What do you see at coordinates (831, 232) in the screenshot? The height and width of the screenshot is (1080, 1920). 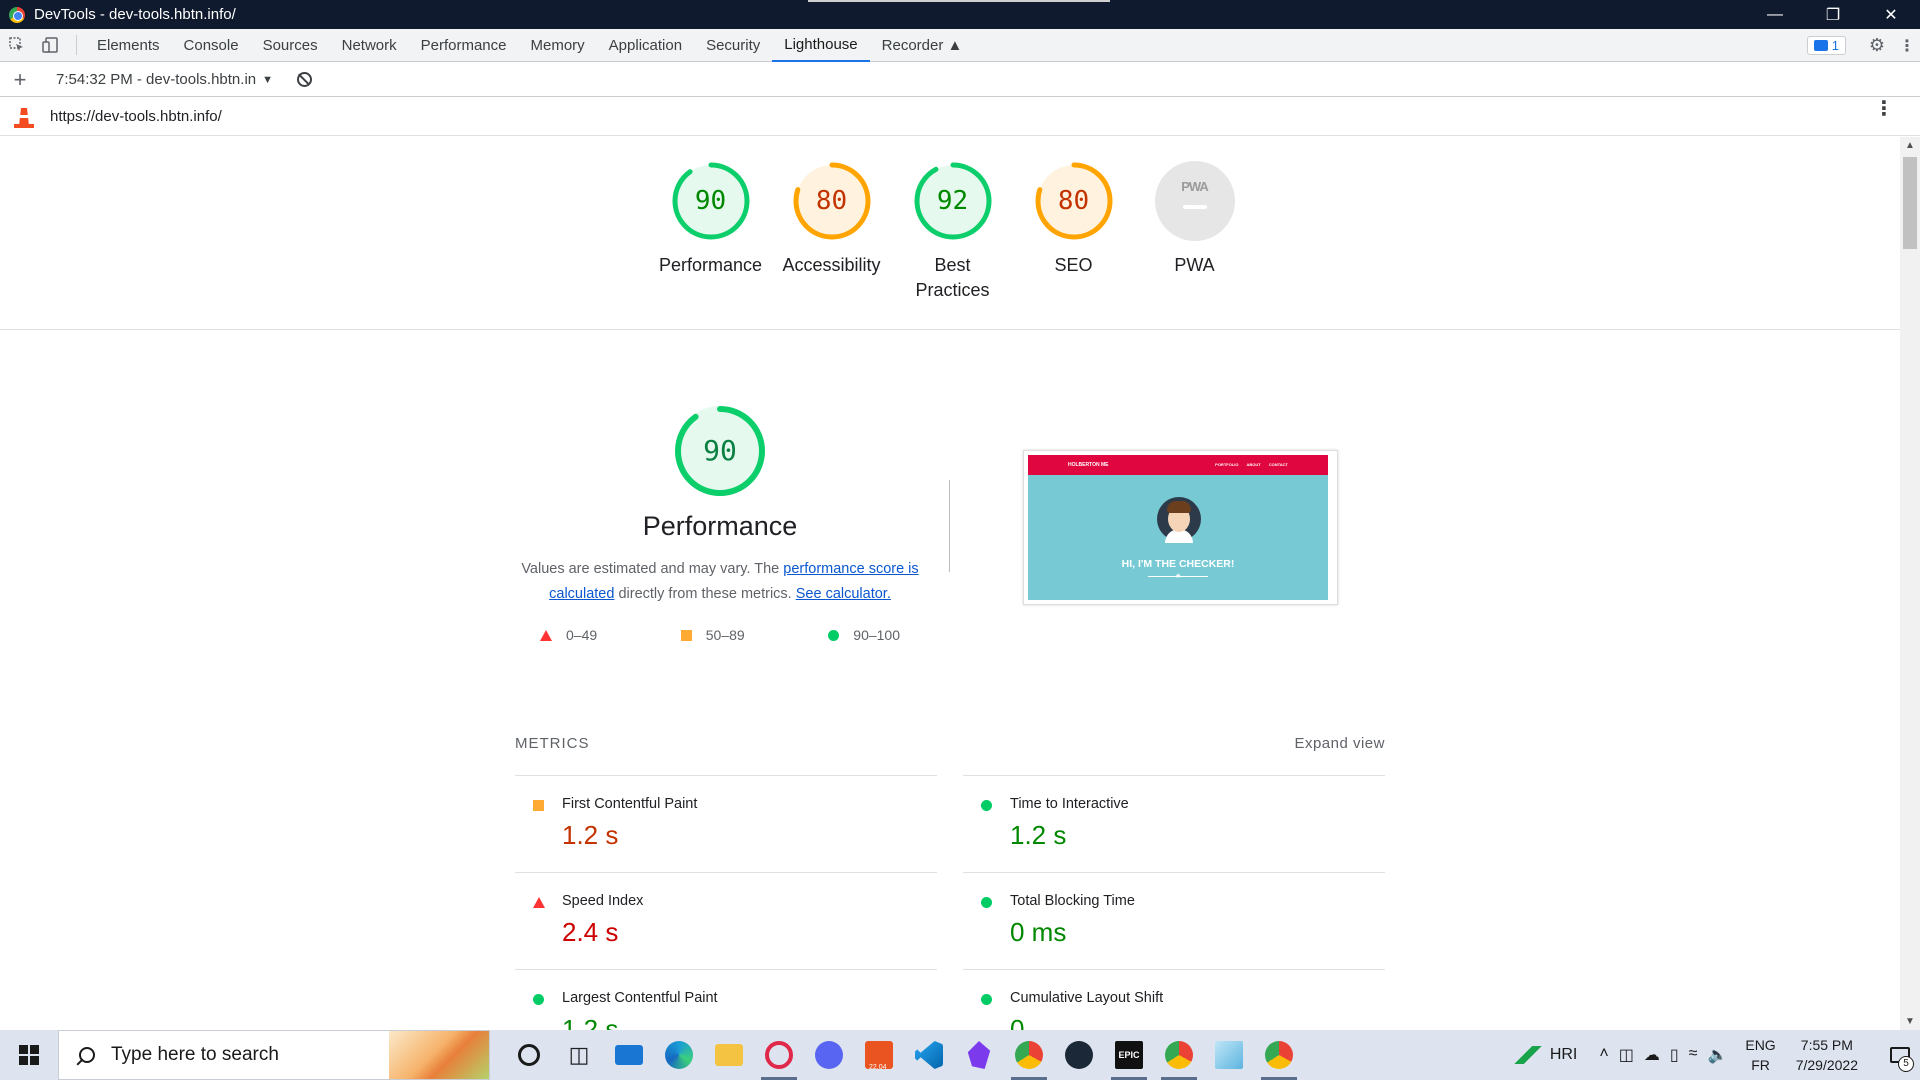 I see `gauge-accessibility: 80 Accessibility` at bounding box center [831, 232].